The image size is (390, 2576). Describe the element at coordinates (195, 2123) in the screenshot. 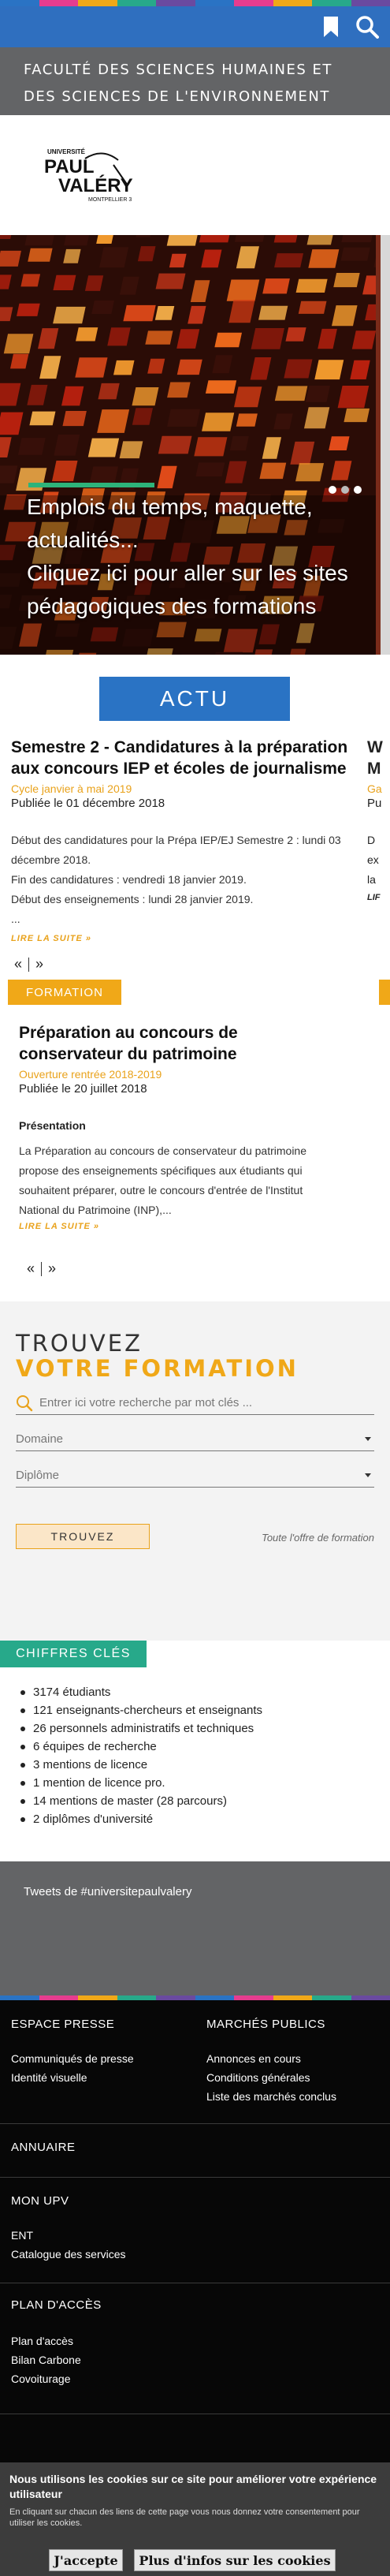

I see `footer-divider` at that location.